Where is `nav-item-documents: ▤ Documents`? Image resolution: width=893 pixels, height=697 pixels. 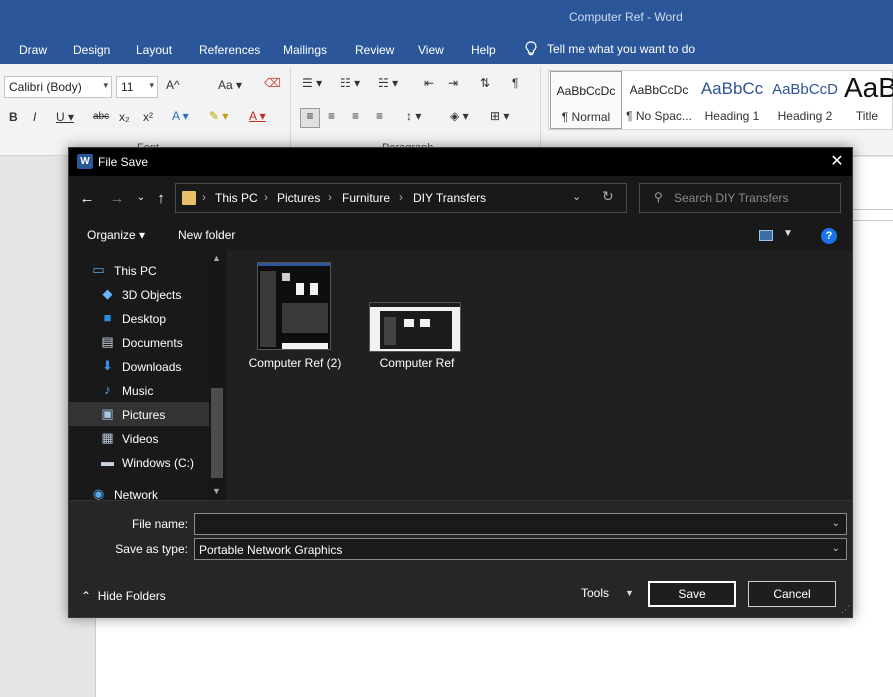 nav-item-documents: ▤ Documents is located at coordinates (139, 342).